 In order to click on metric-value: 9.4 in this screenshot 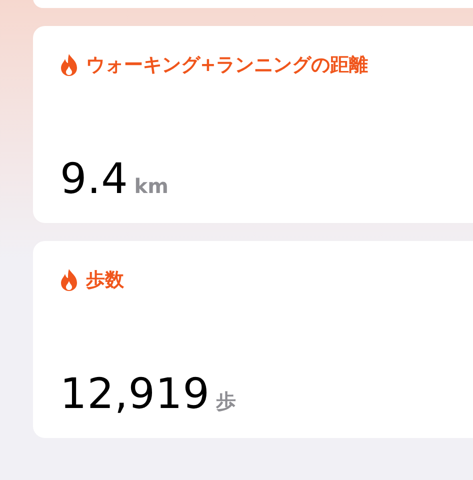, I will do `click(94, 178)`.